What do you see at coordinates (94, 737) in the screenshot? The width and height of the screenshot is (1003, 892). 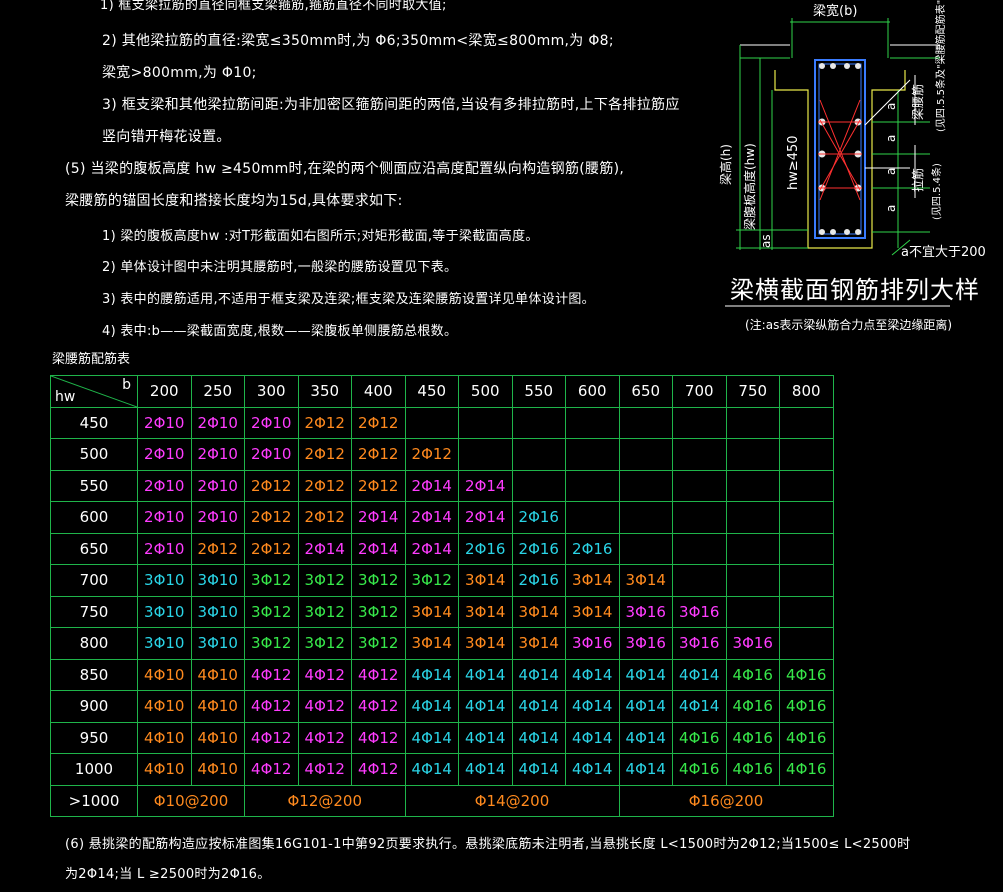 I see `row-hw-label: 950` at bounding box center [94, 737].